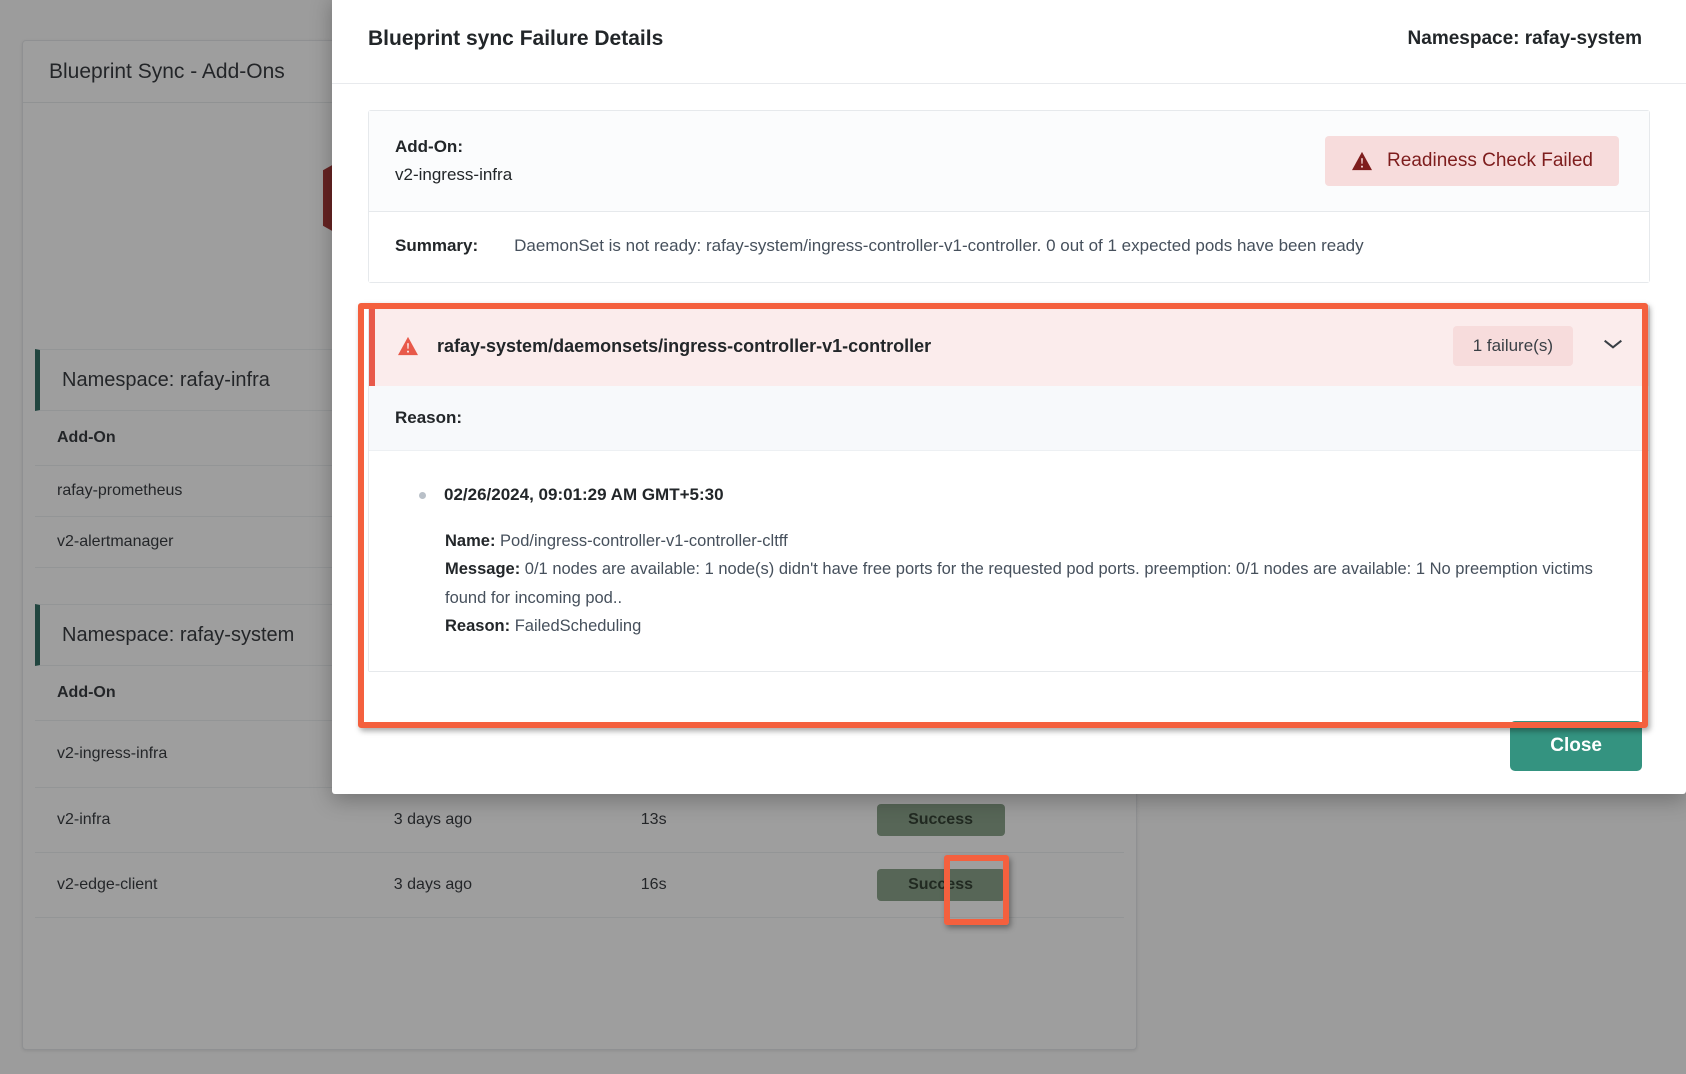  I want to click on event-timestamp: 02/26/2024, 09:01:29 AM GMT+5:30, so click(584, 495).